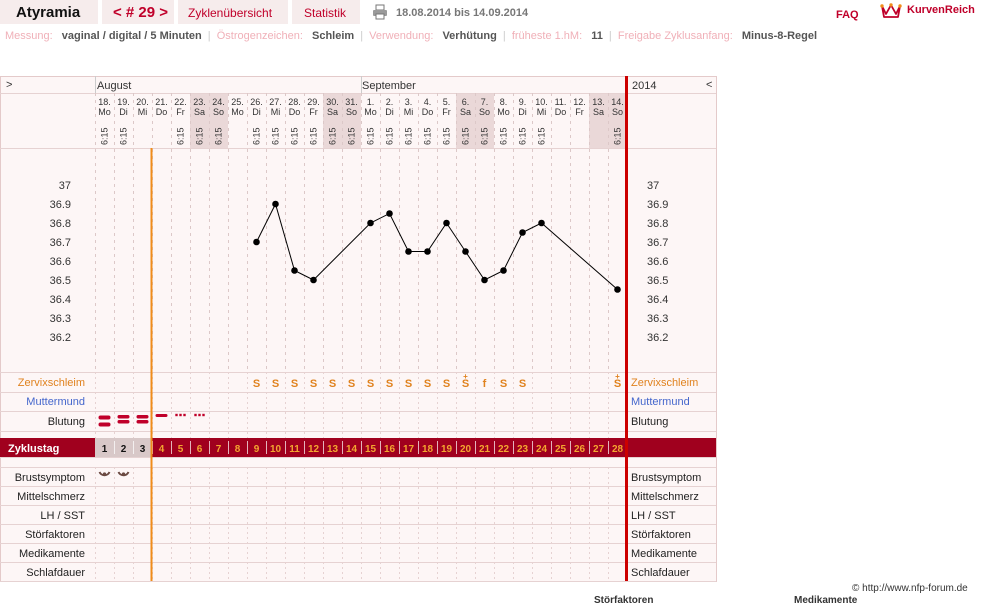 This screenshot has height=606, width=981. I want to click on symptom-label: Störfaktoren, so click(55, 535).